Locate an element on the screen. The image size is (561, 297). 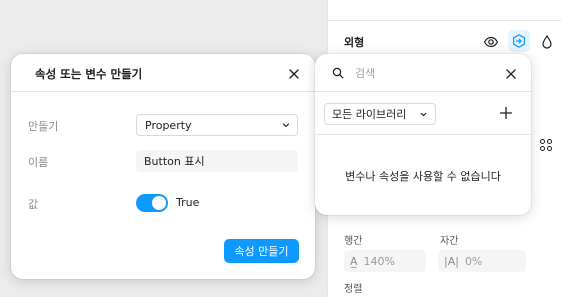
library-select: 모든 라이브러리 is located at coordinates (380, 114).